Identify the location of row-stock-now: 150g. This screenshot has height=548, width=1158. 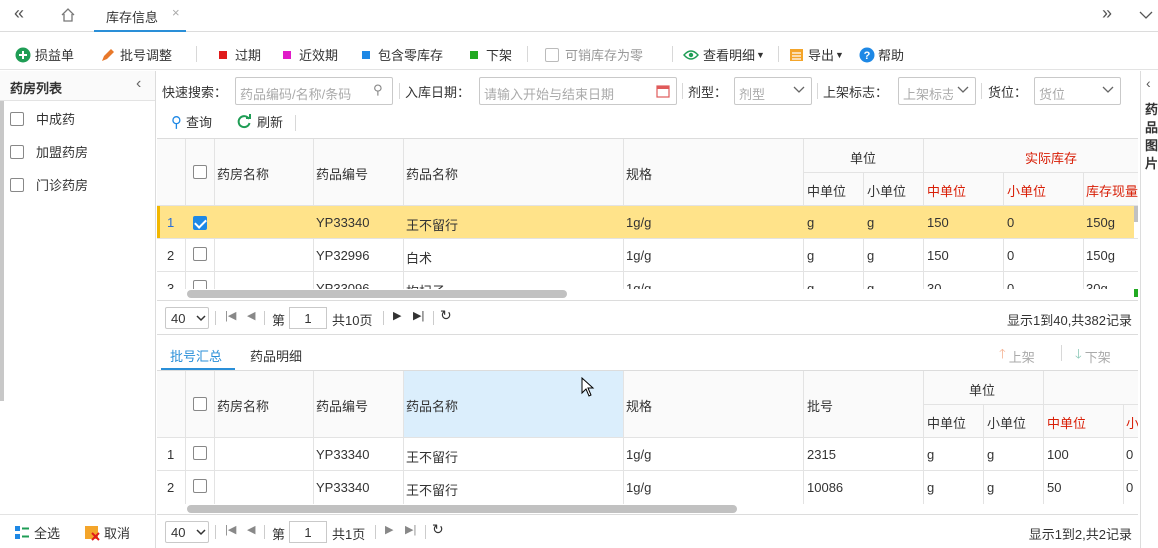
(1100, 222).